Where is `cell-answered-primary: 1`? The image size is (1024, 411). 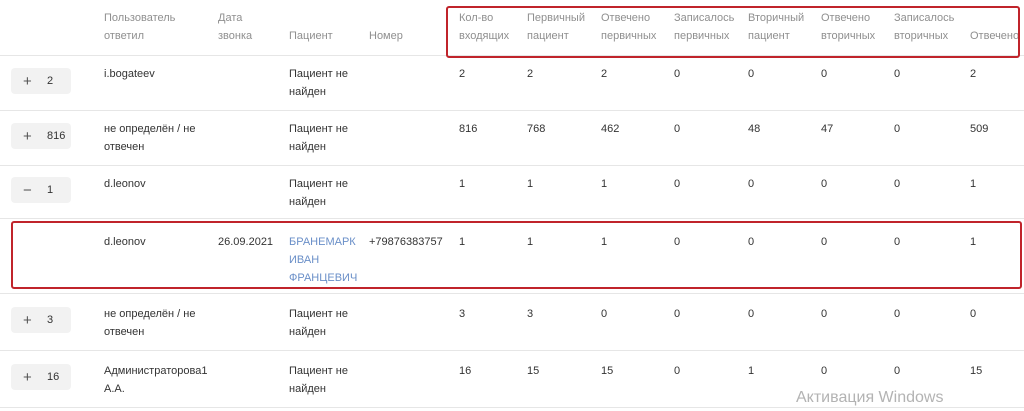
cell-answered-primary: 1 is located at coordinates (604, 184).